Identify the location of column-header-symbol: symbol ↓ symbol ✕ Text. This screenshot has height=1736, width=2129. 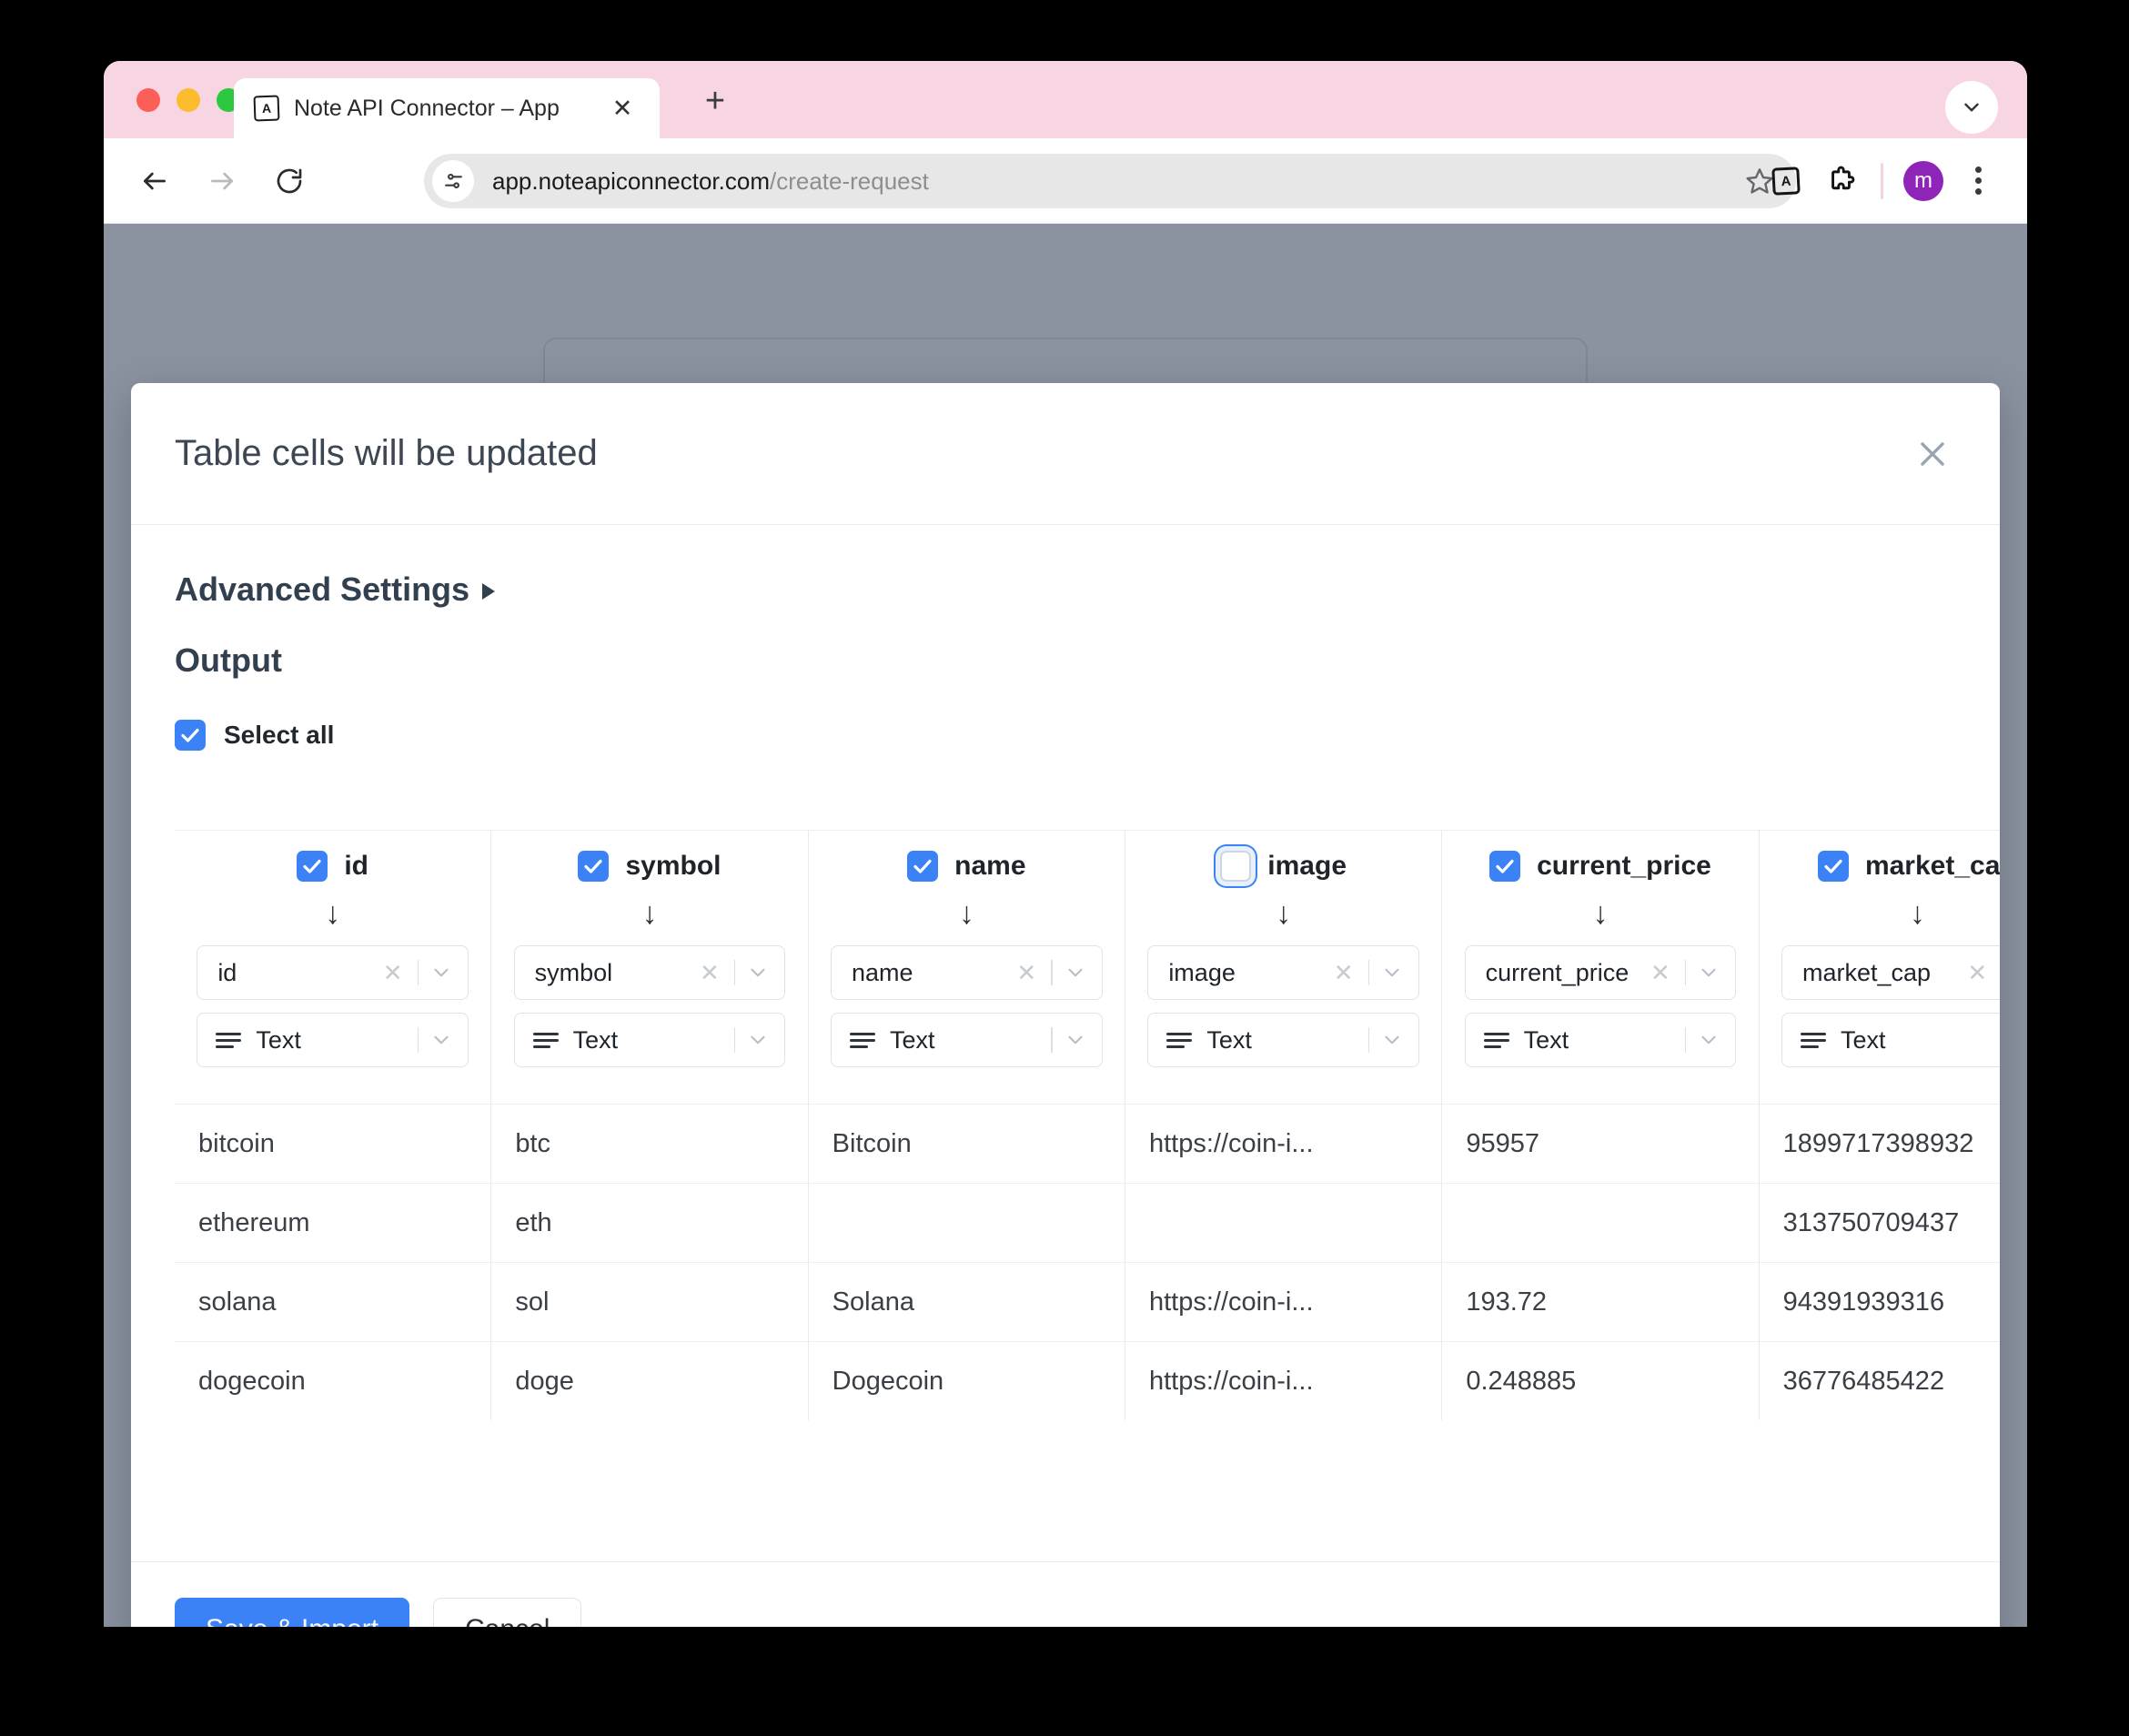
(650, 968).